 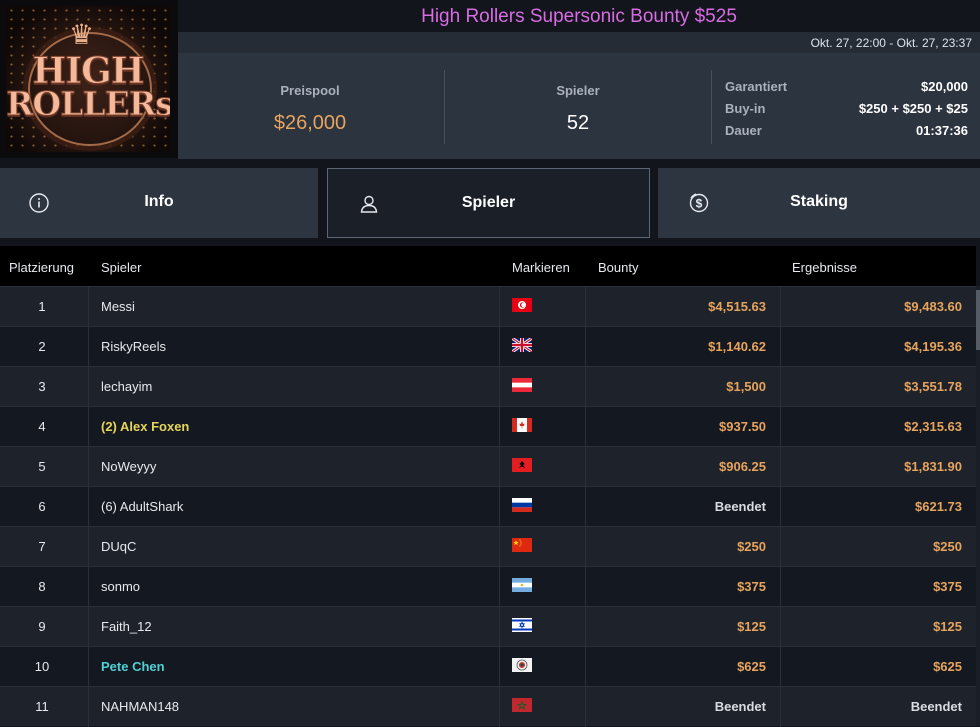 What do you see at coordinates (891, 43) in the screenshot?
I see `tournament-dates: Okt. 27, 22:00 - Okt. 27, 23:37` at bounding box center [891, 43].